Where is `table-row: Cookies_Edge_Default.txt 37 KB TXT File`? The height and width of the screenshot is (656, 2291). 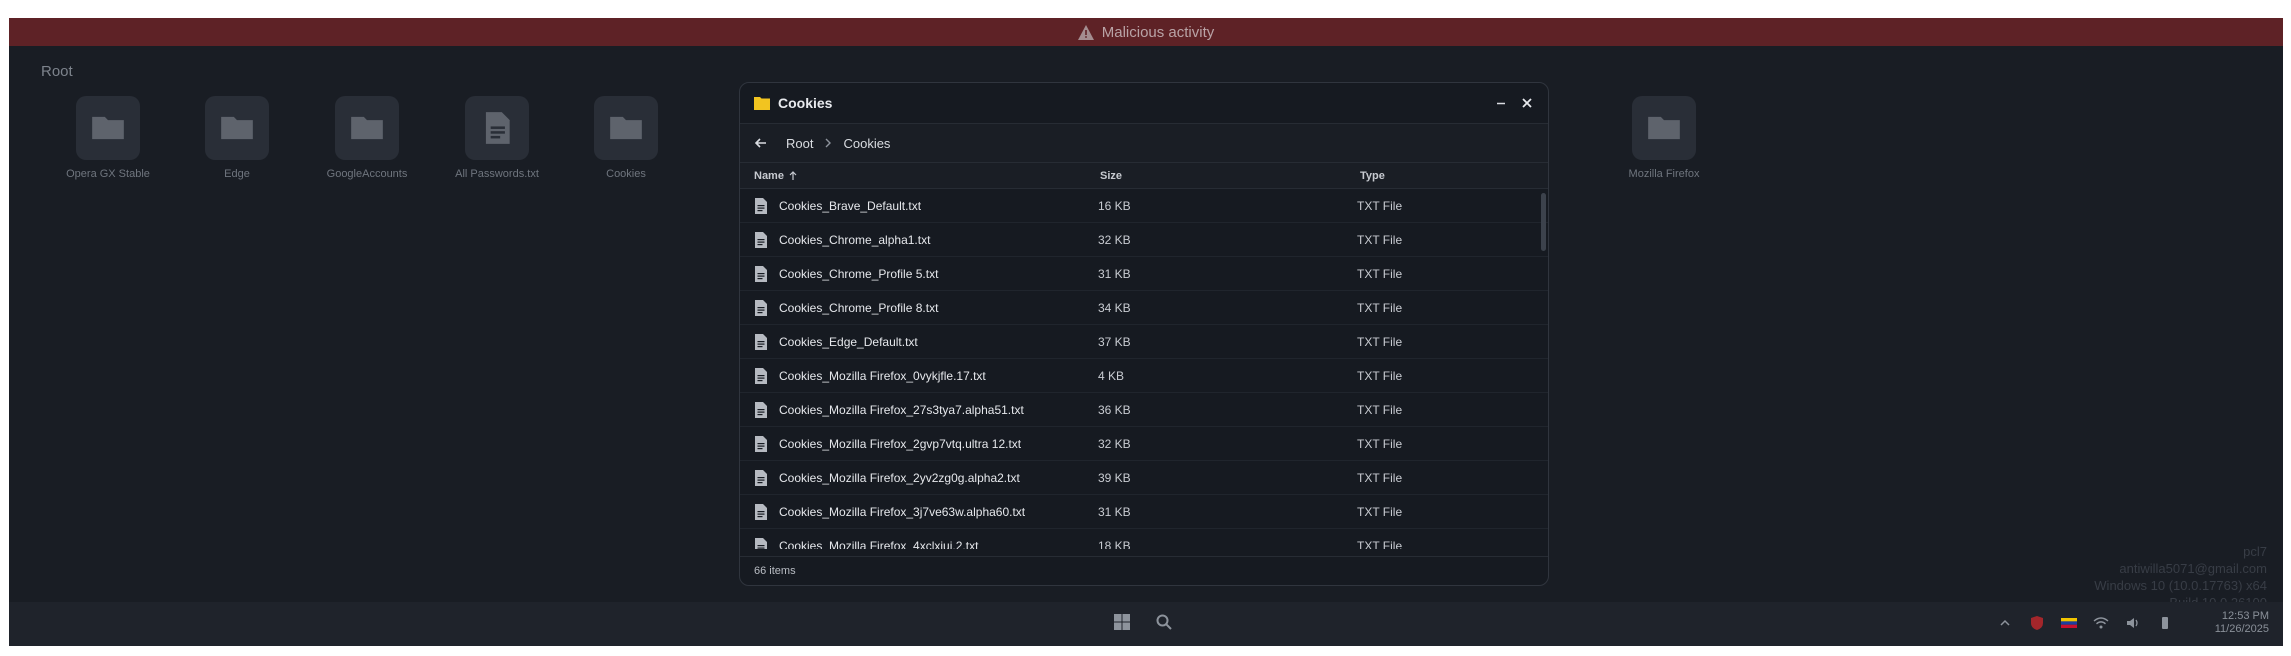
table-row: Cookies_Edge_Default.txt 37 KB TXT File is located at coordinates (1144, 342).